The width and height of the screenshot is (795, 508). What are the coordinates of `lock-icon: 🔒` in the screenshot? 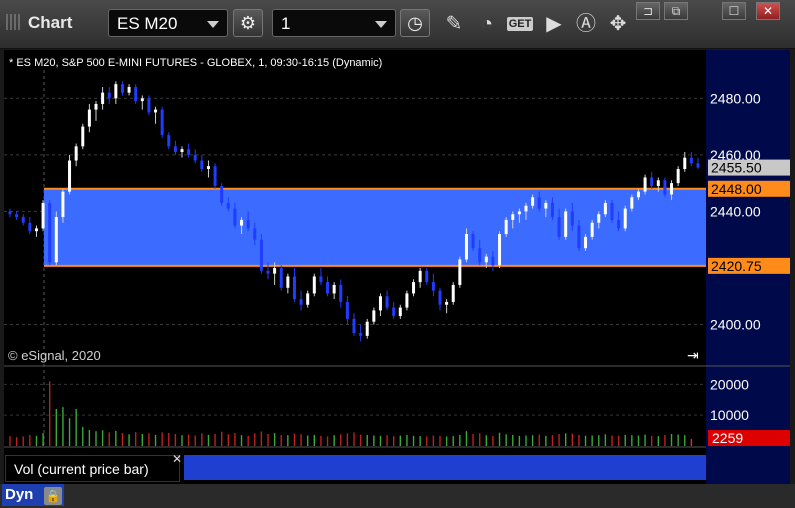 It's located at (53, 496).